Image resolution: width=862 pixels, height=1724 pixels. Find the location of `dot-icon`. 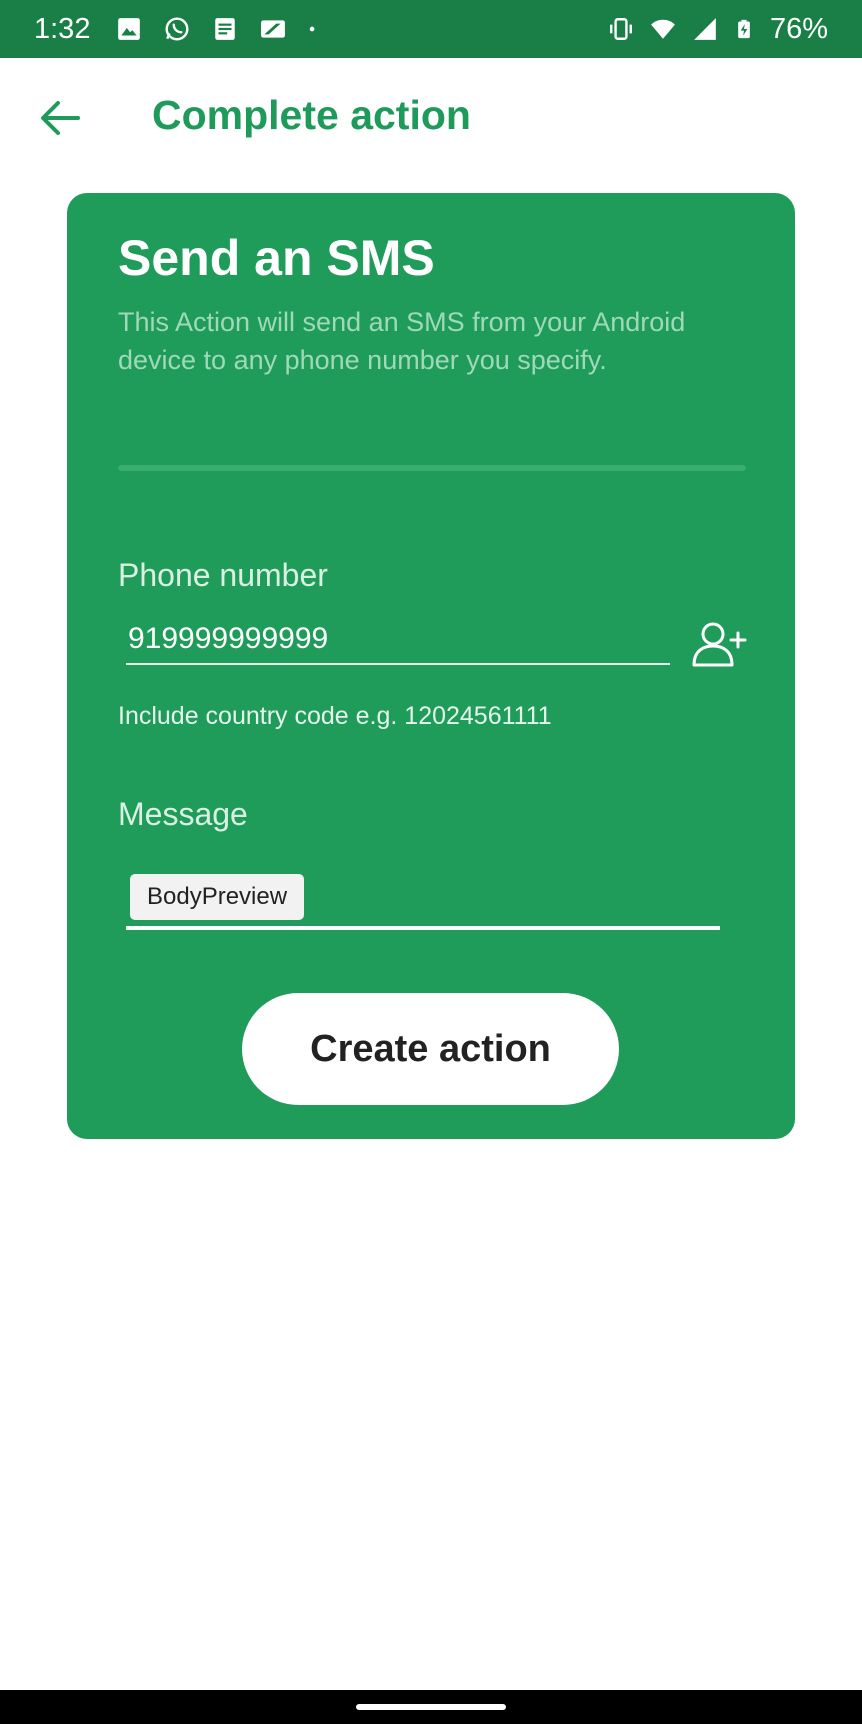

dot-icon is located at coordinates (312, 29).